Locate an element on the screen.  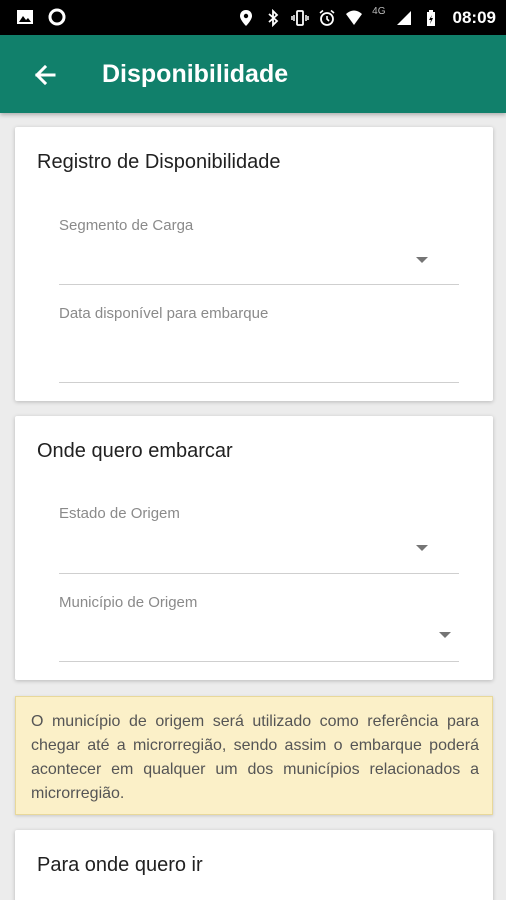
status-time: 08:09 is located at coordinates (474, 17).